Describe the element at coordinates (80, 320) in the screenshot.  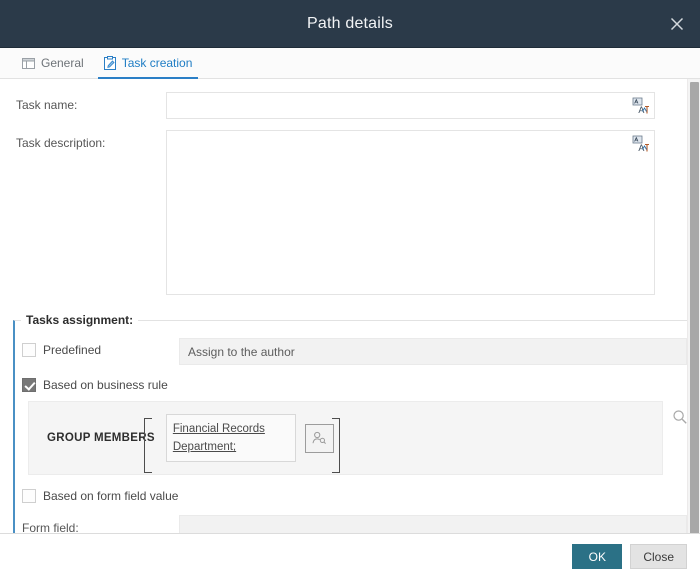
I see `tasks-assignment-legend: Tasks assignment:` at that location.